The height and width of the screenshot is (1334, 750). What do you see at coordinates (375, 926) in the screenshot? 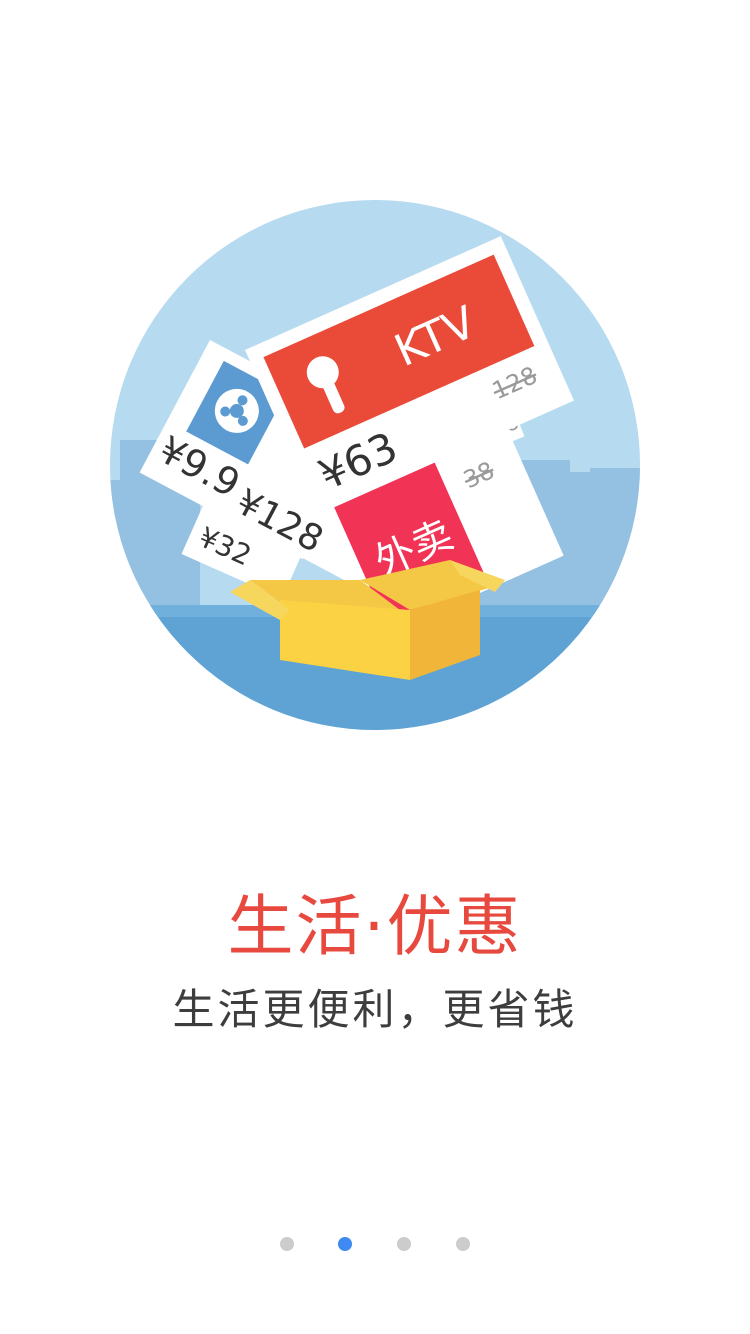
I see `page-title: 生活·优惠` at bounding box center [375, 926].